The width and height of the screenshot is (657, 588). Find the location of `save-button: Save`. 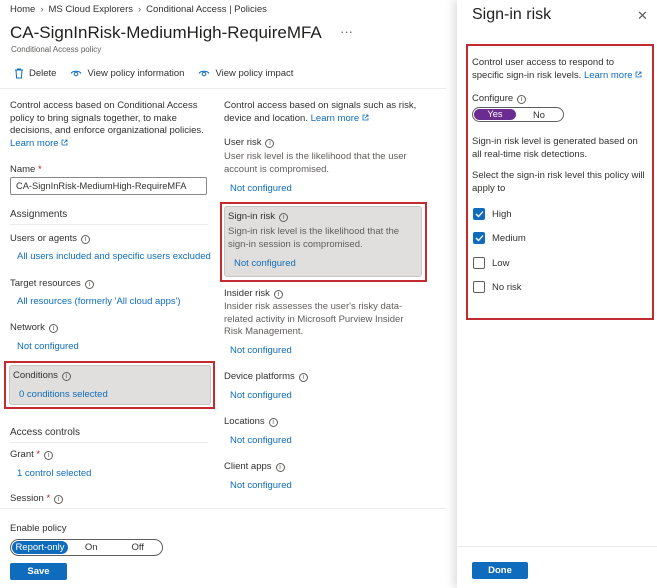

save-button: Save is located at coordinates (38, 571).